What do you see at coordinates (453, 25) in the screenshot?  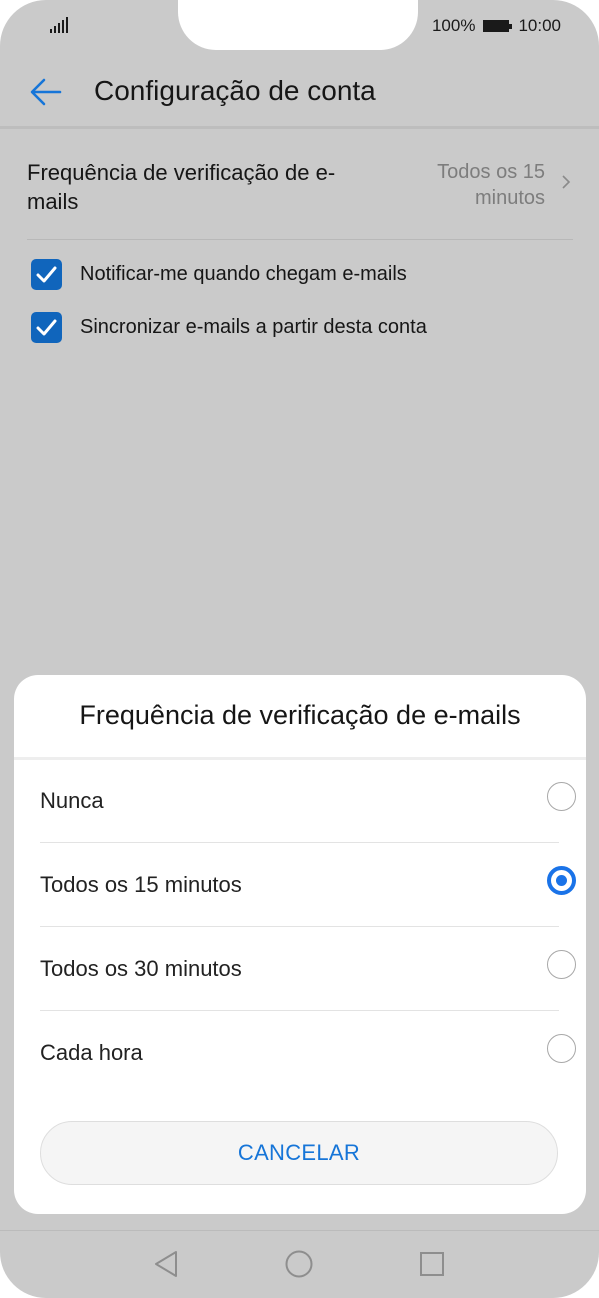 I see `battery-percent: 100%` at bounding box center [453, 25].